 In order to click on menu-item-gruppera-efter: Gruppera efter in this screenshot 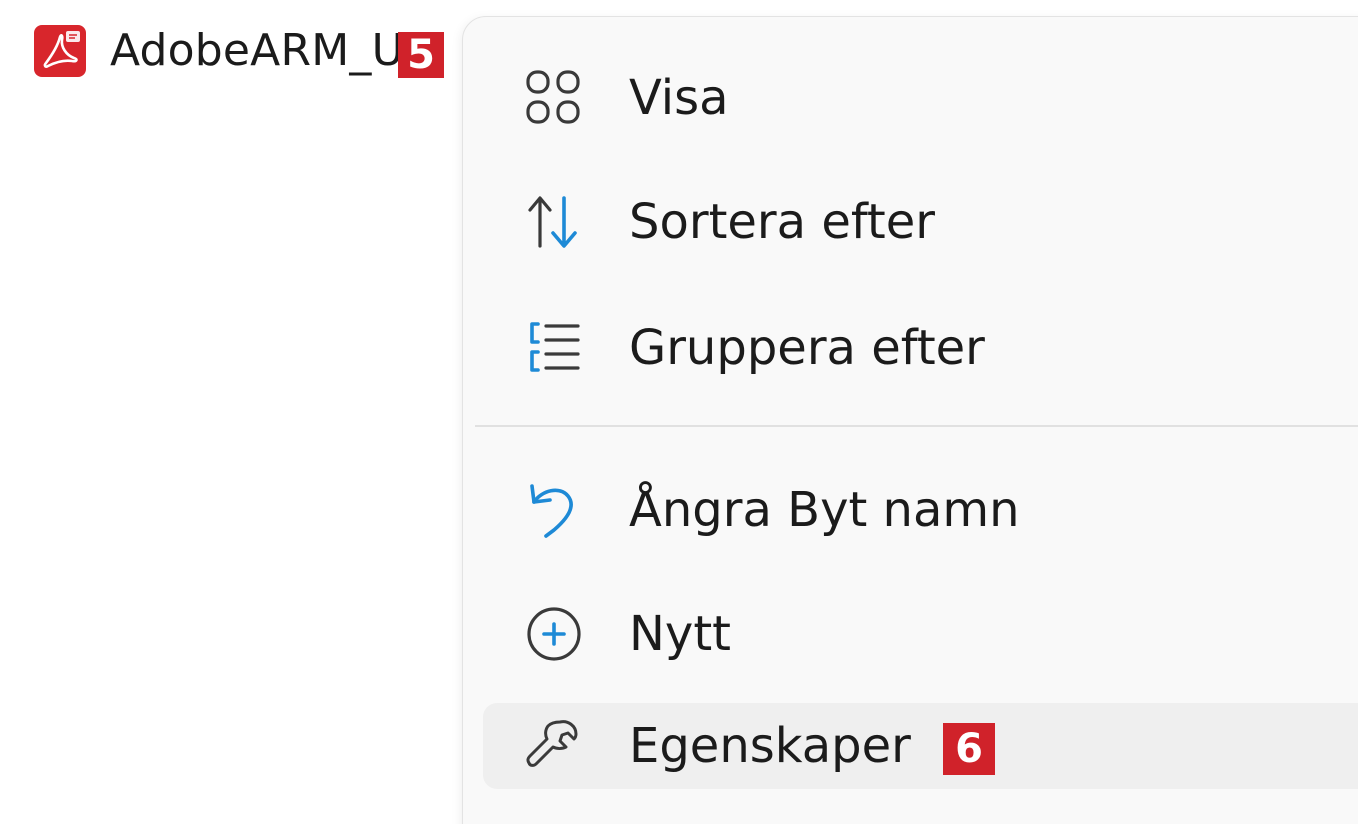, I will do `click(920, 348)`.